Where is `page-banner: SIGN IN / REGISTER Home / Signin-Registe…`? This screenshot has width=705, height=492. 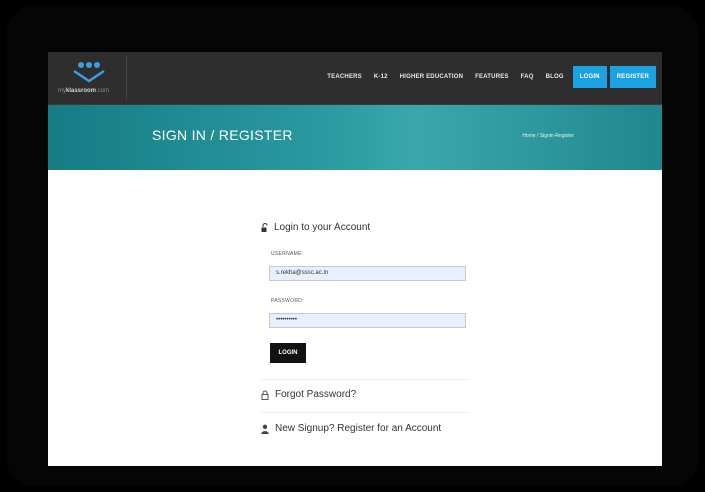
page-banner: SIGN IN / REGISTER Home / Signin-Registe… is located at coordinates (355, 137).